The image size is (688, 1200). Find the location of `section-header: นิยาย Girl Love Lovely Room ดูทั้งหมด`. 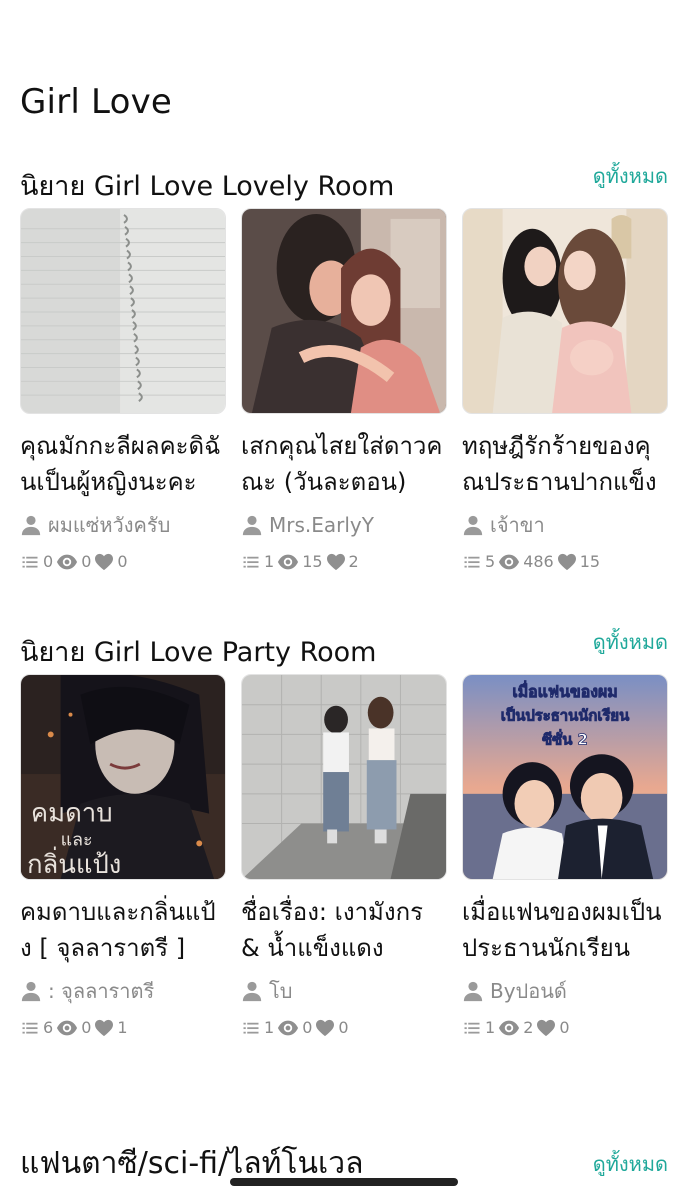

section-header: นิยาย Girl Love Lovely Room ดูทั้งหมด is located at coordinates (344, 184).